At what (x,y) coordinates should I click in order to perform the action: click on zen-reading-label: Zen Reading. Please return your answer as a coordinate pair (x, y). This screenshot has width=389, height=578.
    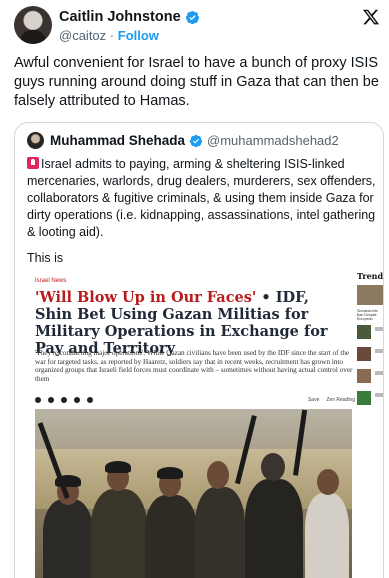
    Looking at the image, I should click on (340, 400).